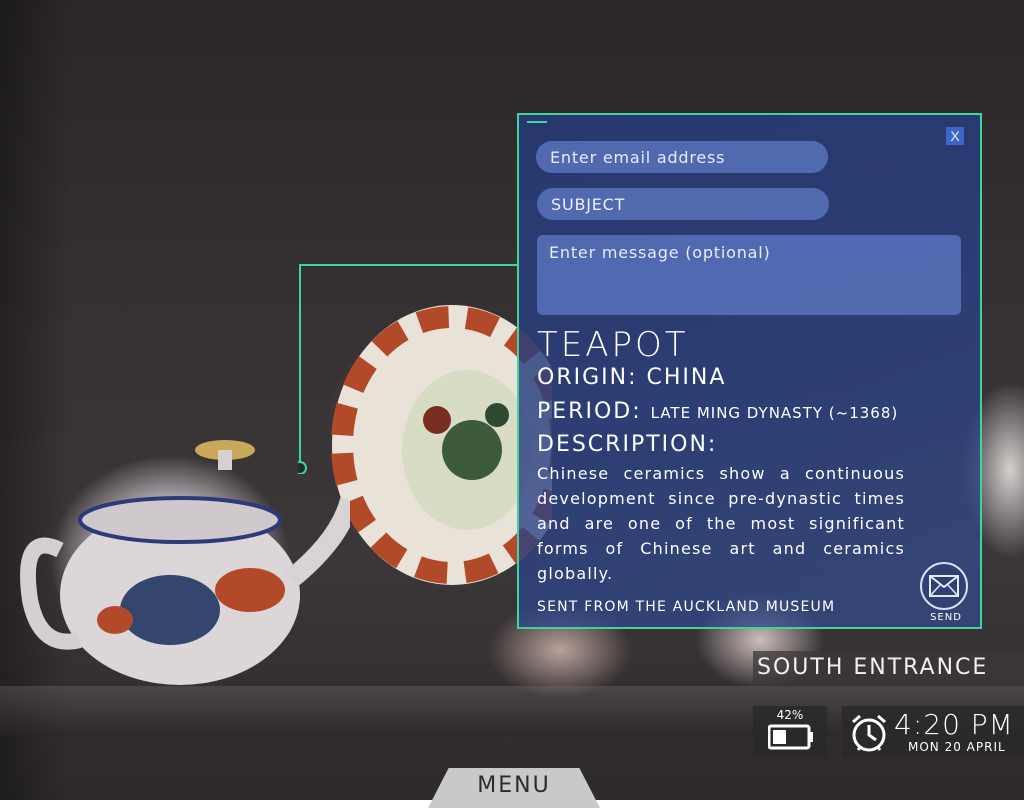  Describe the element at coordinates (686, 377) in the screenshot. I see `origin-value: CHINA` at that location.